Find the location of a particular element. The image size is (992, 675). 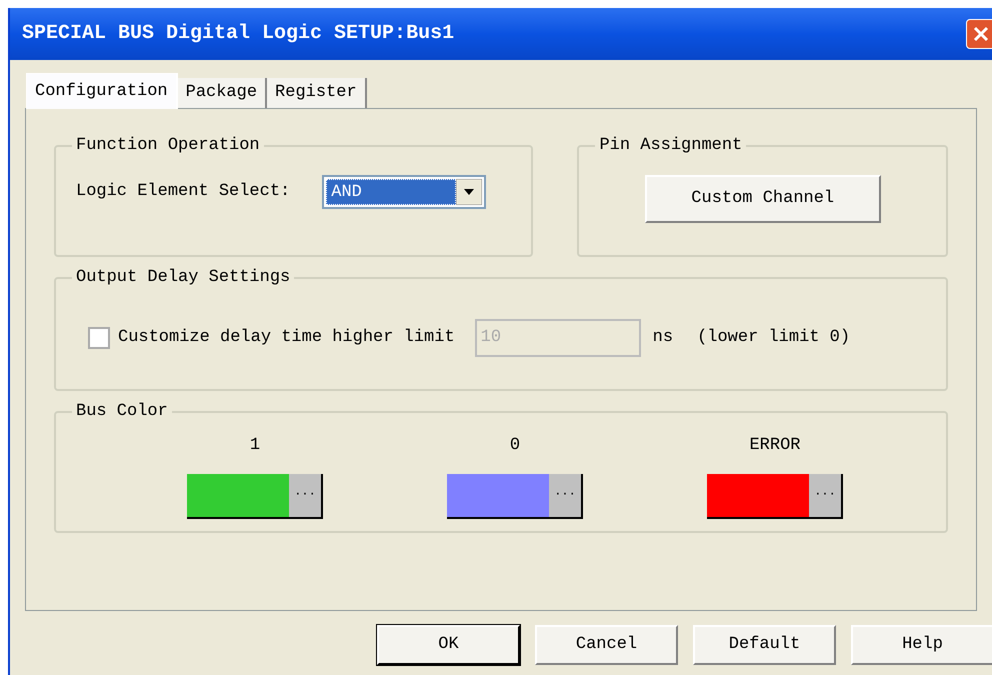

group-title: Bus Color is located at coordinates (122, 411).